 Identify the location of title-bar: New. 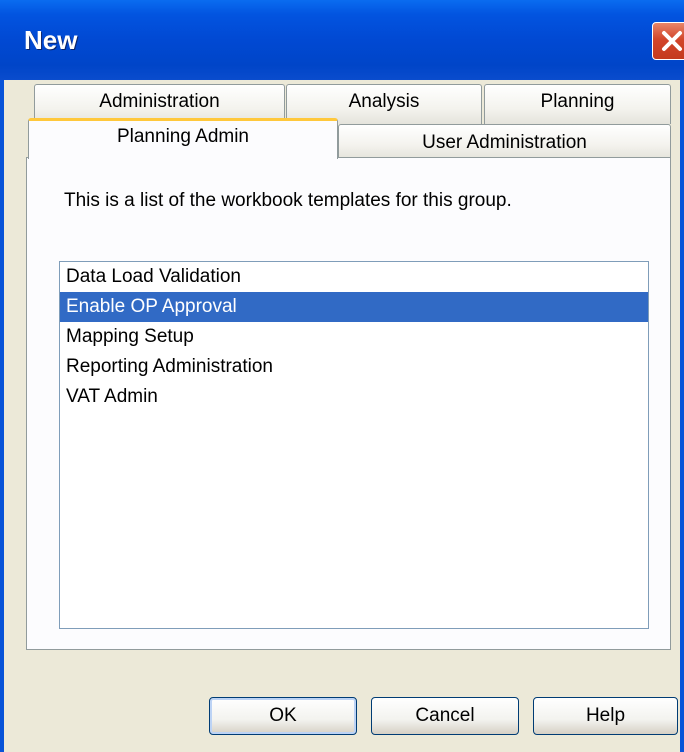
(342, 40).